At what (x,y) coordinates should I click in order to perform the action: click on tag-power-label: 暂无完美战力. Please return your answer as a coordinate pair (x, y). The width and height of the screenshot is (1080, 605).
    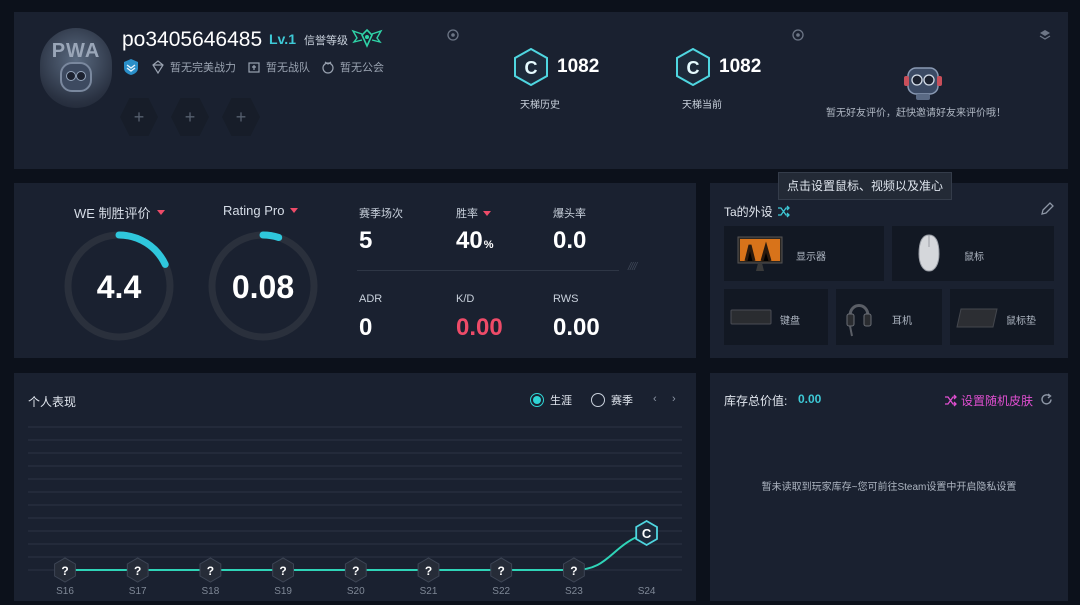
    Looking at the image, I should click on (203, 68).